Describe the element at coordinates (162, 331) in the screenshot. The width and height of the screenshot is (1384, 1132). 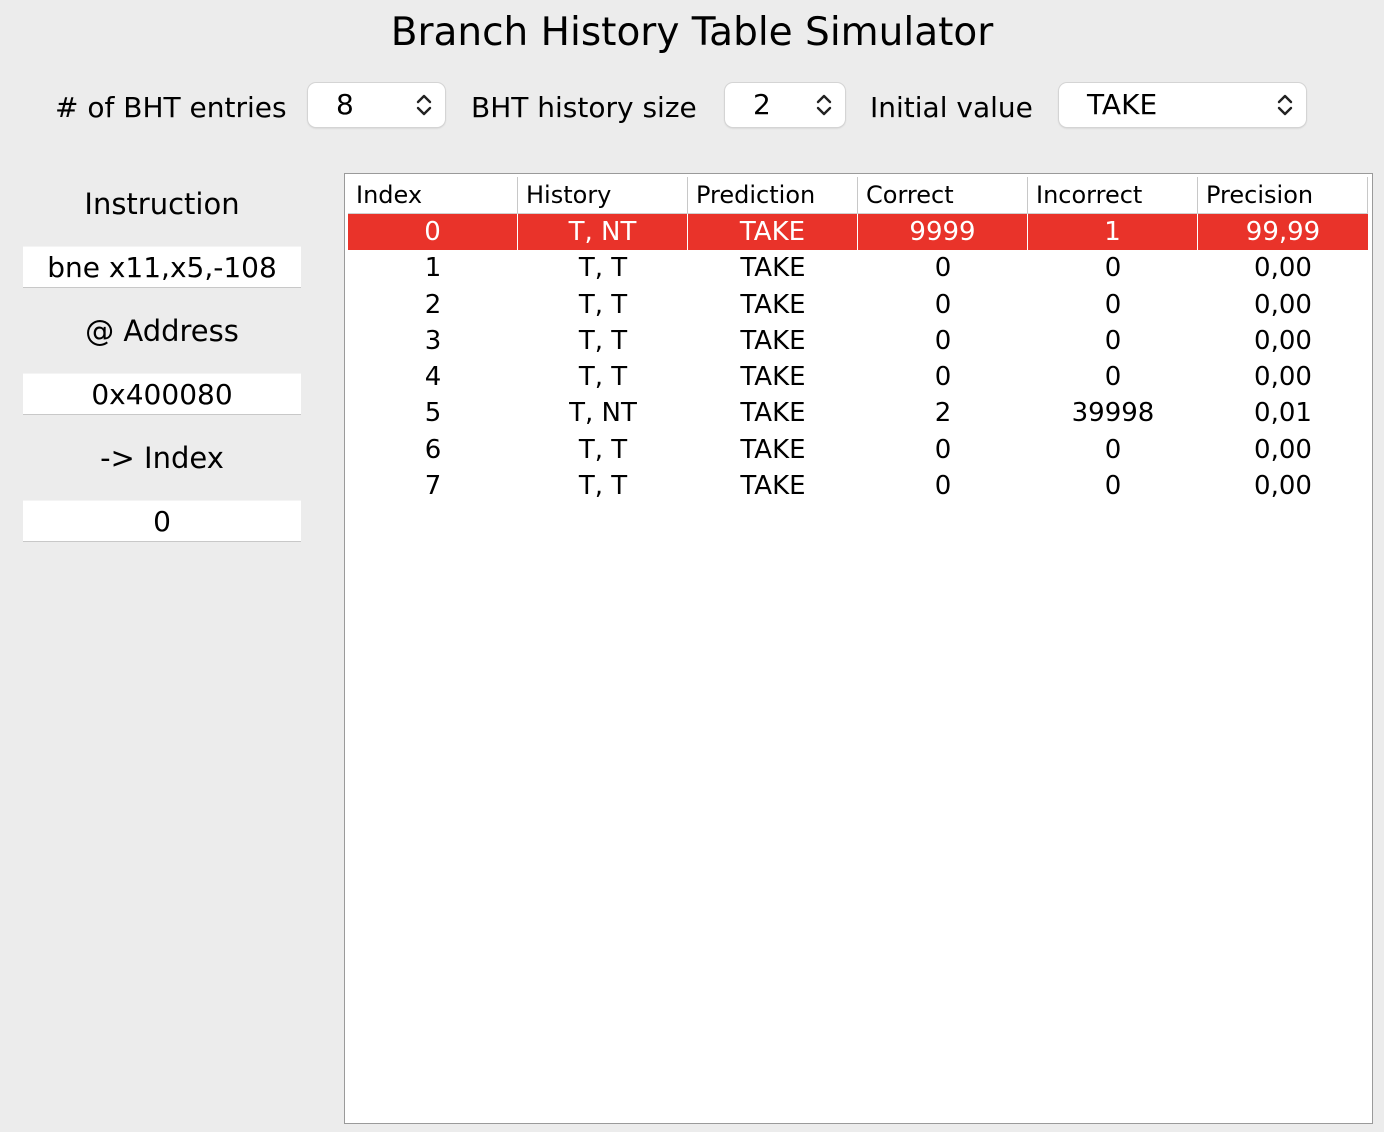
I see `address-label: @ Address` at that location.